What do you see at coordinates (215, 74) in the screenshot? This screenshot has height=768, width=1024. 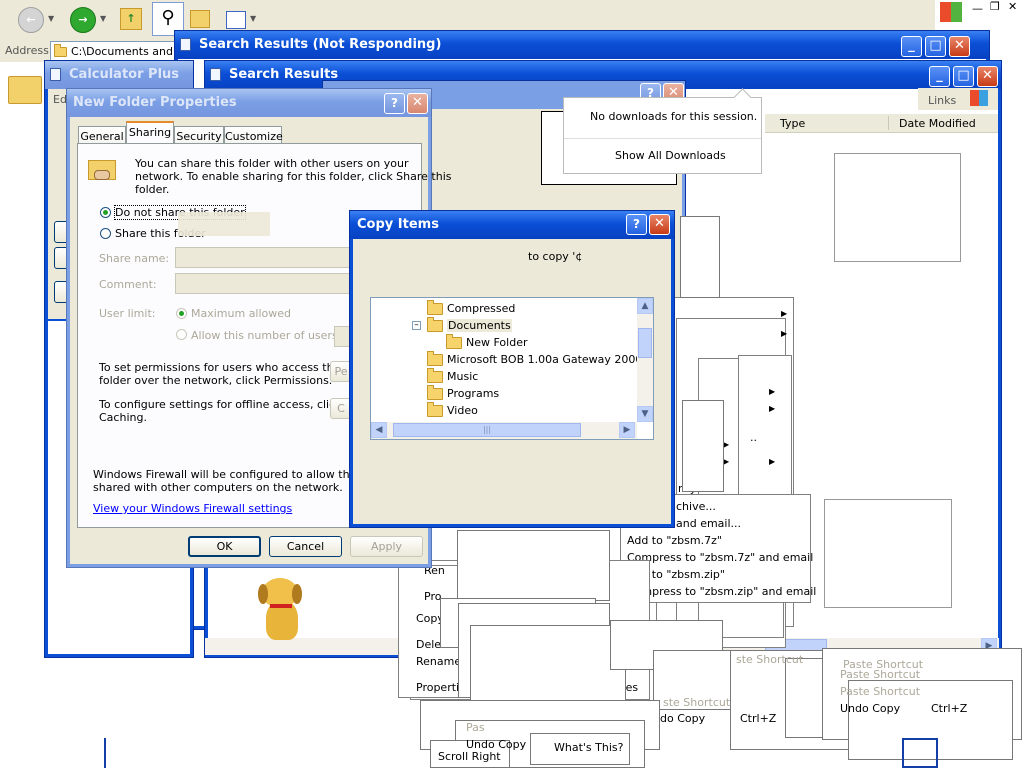 I see `window-icon` at bounding box center [215, 74].